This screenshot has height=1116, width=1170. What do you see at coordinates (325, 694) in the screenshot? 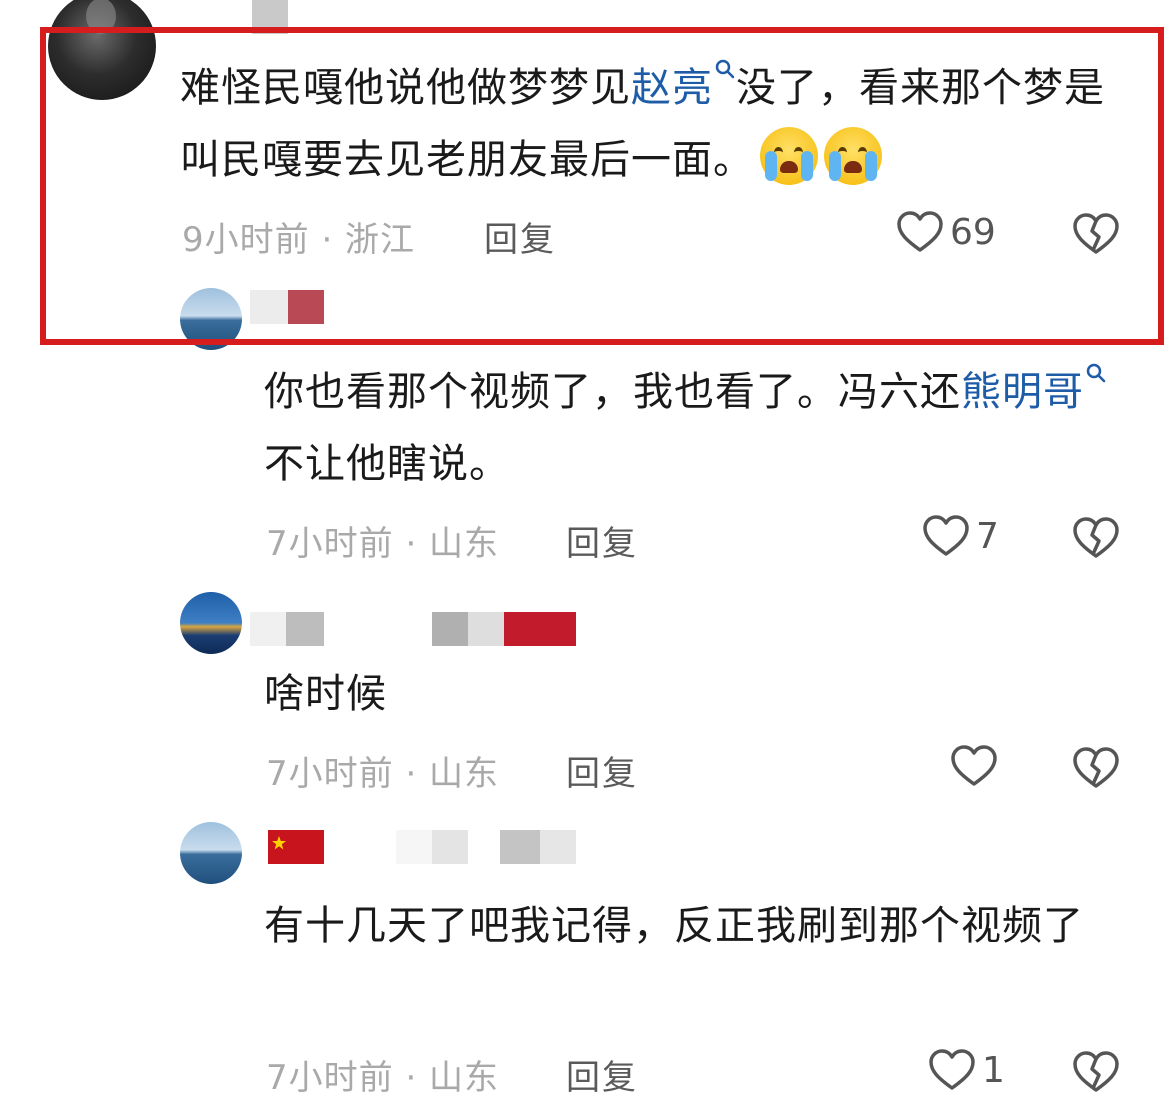
I see `comment-text: 啥时候` at bounding box center [325, 694].